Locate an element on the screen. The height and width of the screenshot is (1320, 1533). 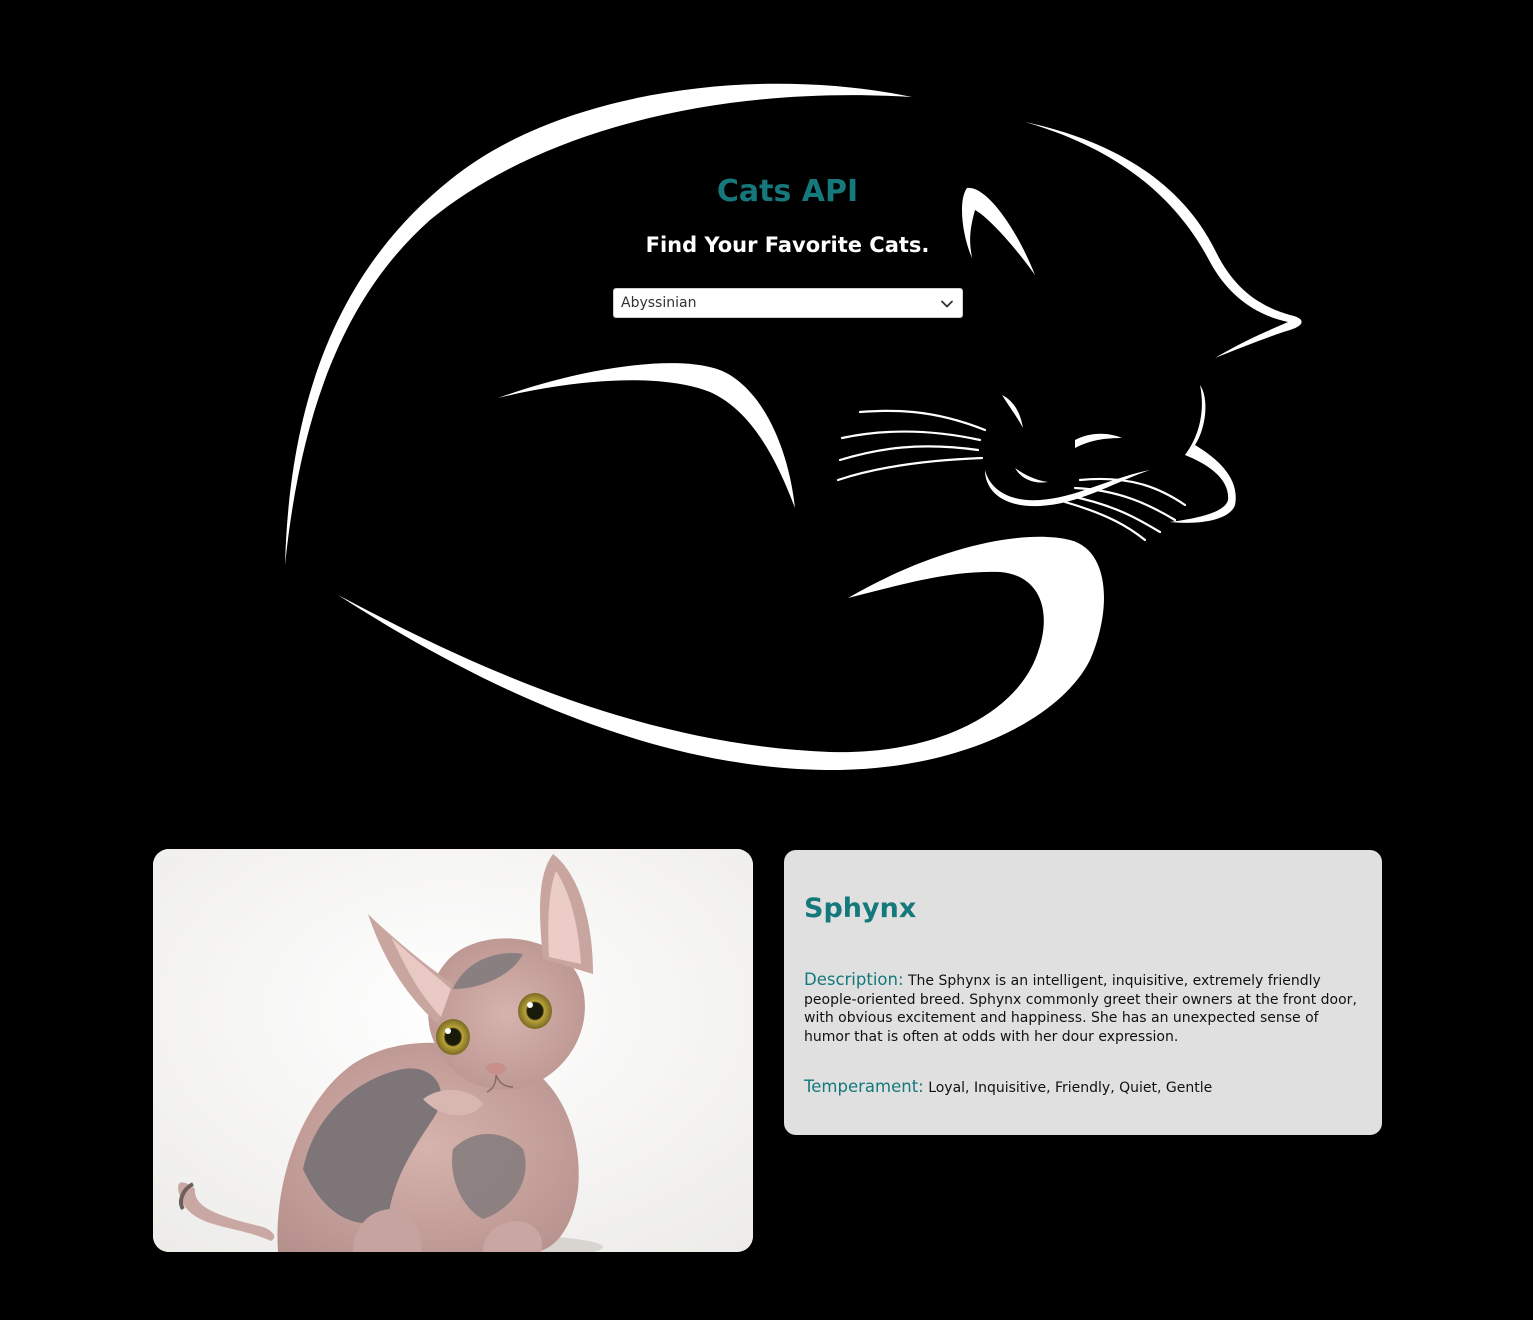
site-subtitle: Find Your Favorite Cats. is located at coordinates (787, 245).